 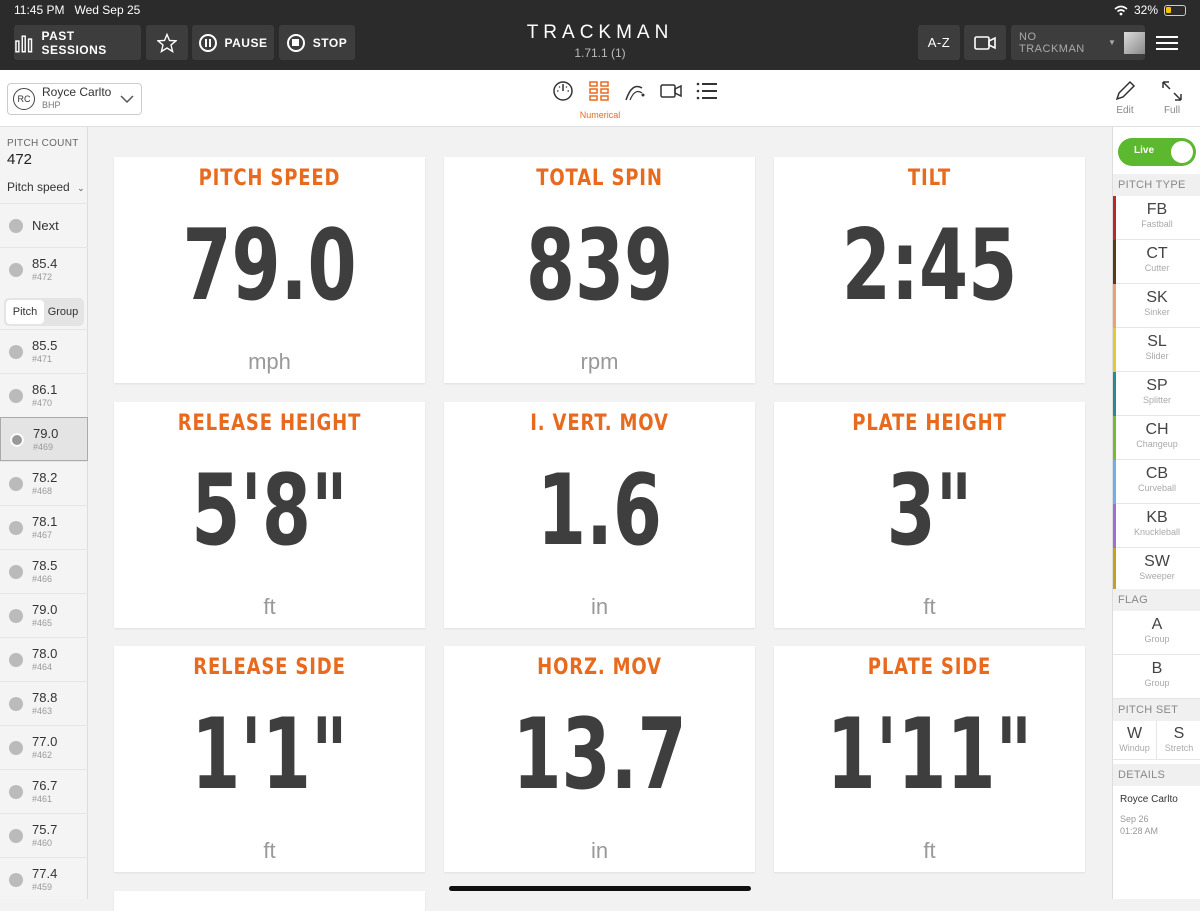 I want to click on next-pitch-row: Next, so click(x=44, y=225).